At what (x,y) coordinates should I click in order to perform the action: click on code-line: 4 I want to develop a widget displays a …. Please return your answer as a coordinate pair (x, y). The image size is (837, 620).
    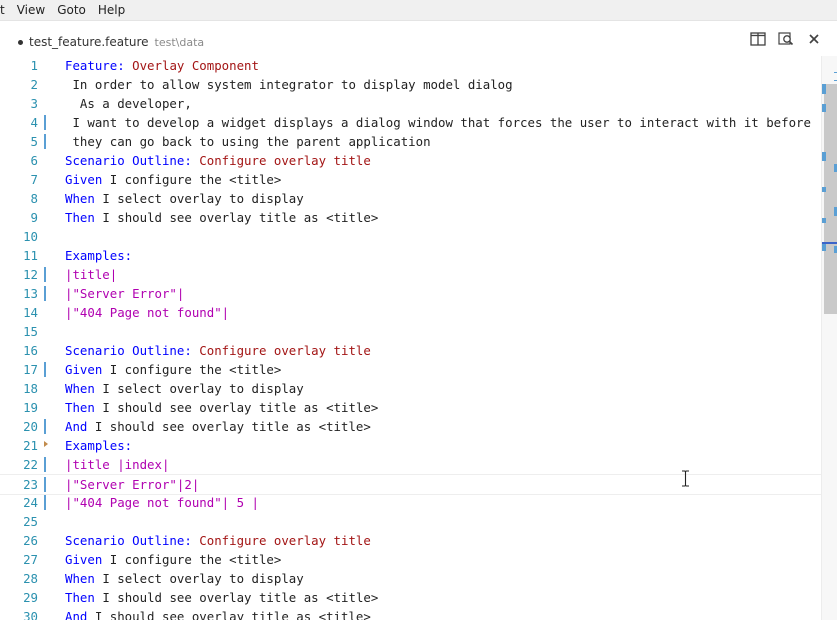
    Looking at the image, I should click on (410, 122).